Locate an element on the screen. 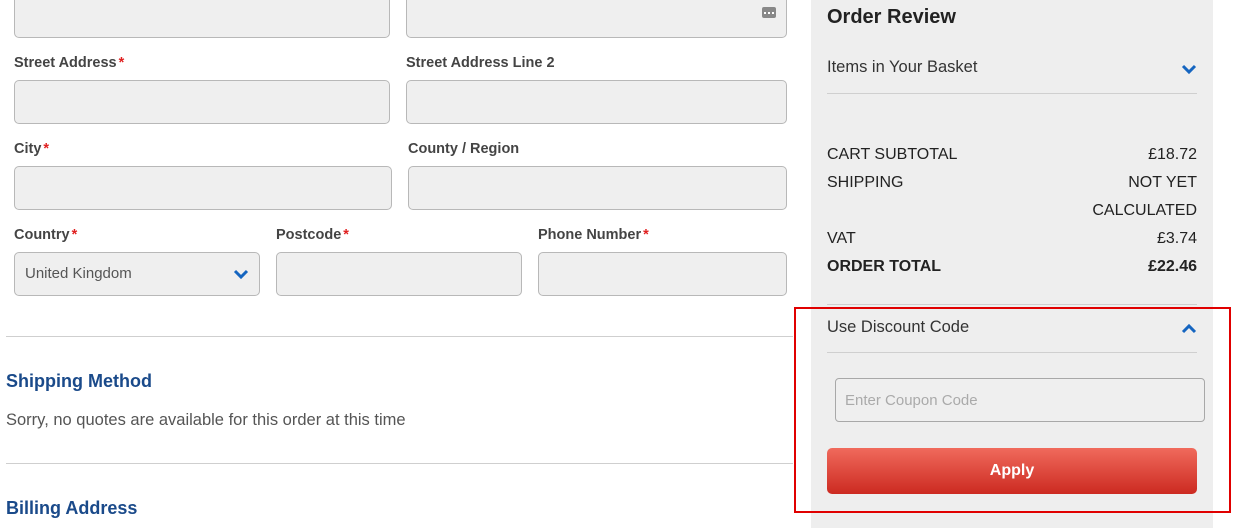 The image size is (1245, 528). street-address-input is located at coordinates (202, 102).